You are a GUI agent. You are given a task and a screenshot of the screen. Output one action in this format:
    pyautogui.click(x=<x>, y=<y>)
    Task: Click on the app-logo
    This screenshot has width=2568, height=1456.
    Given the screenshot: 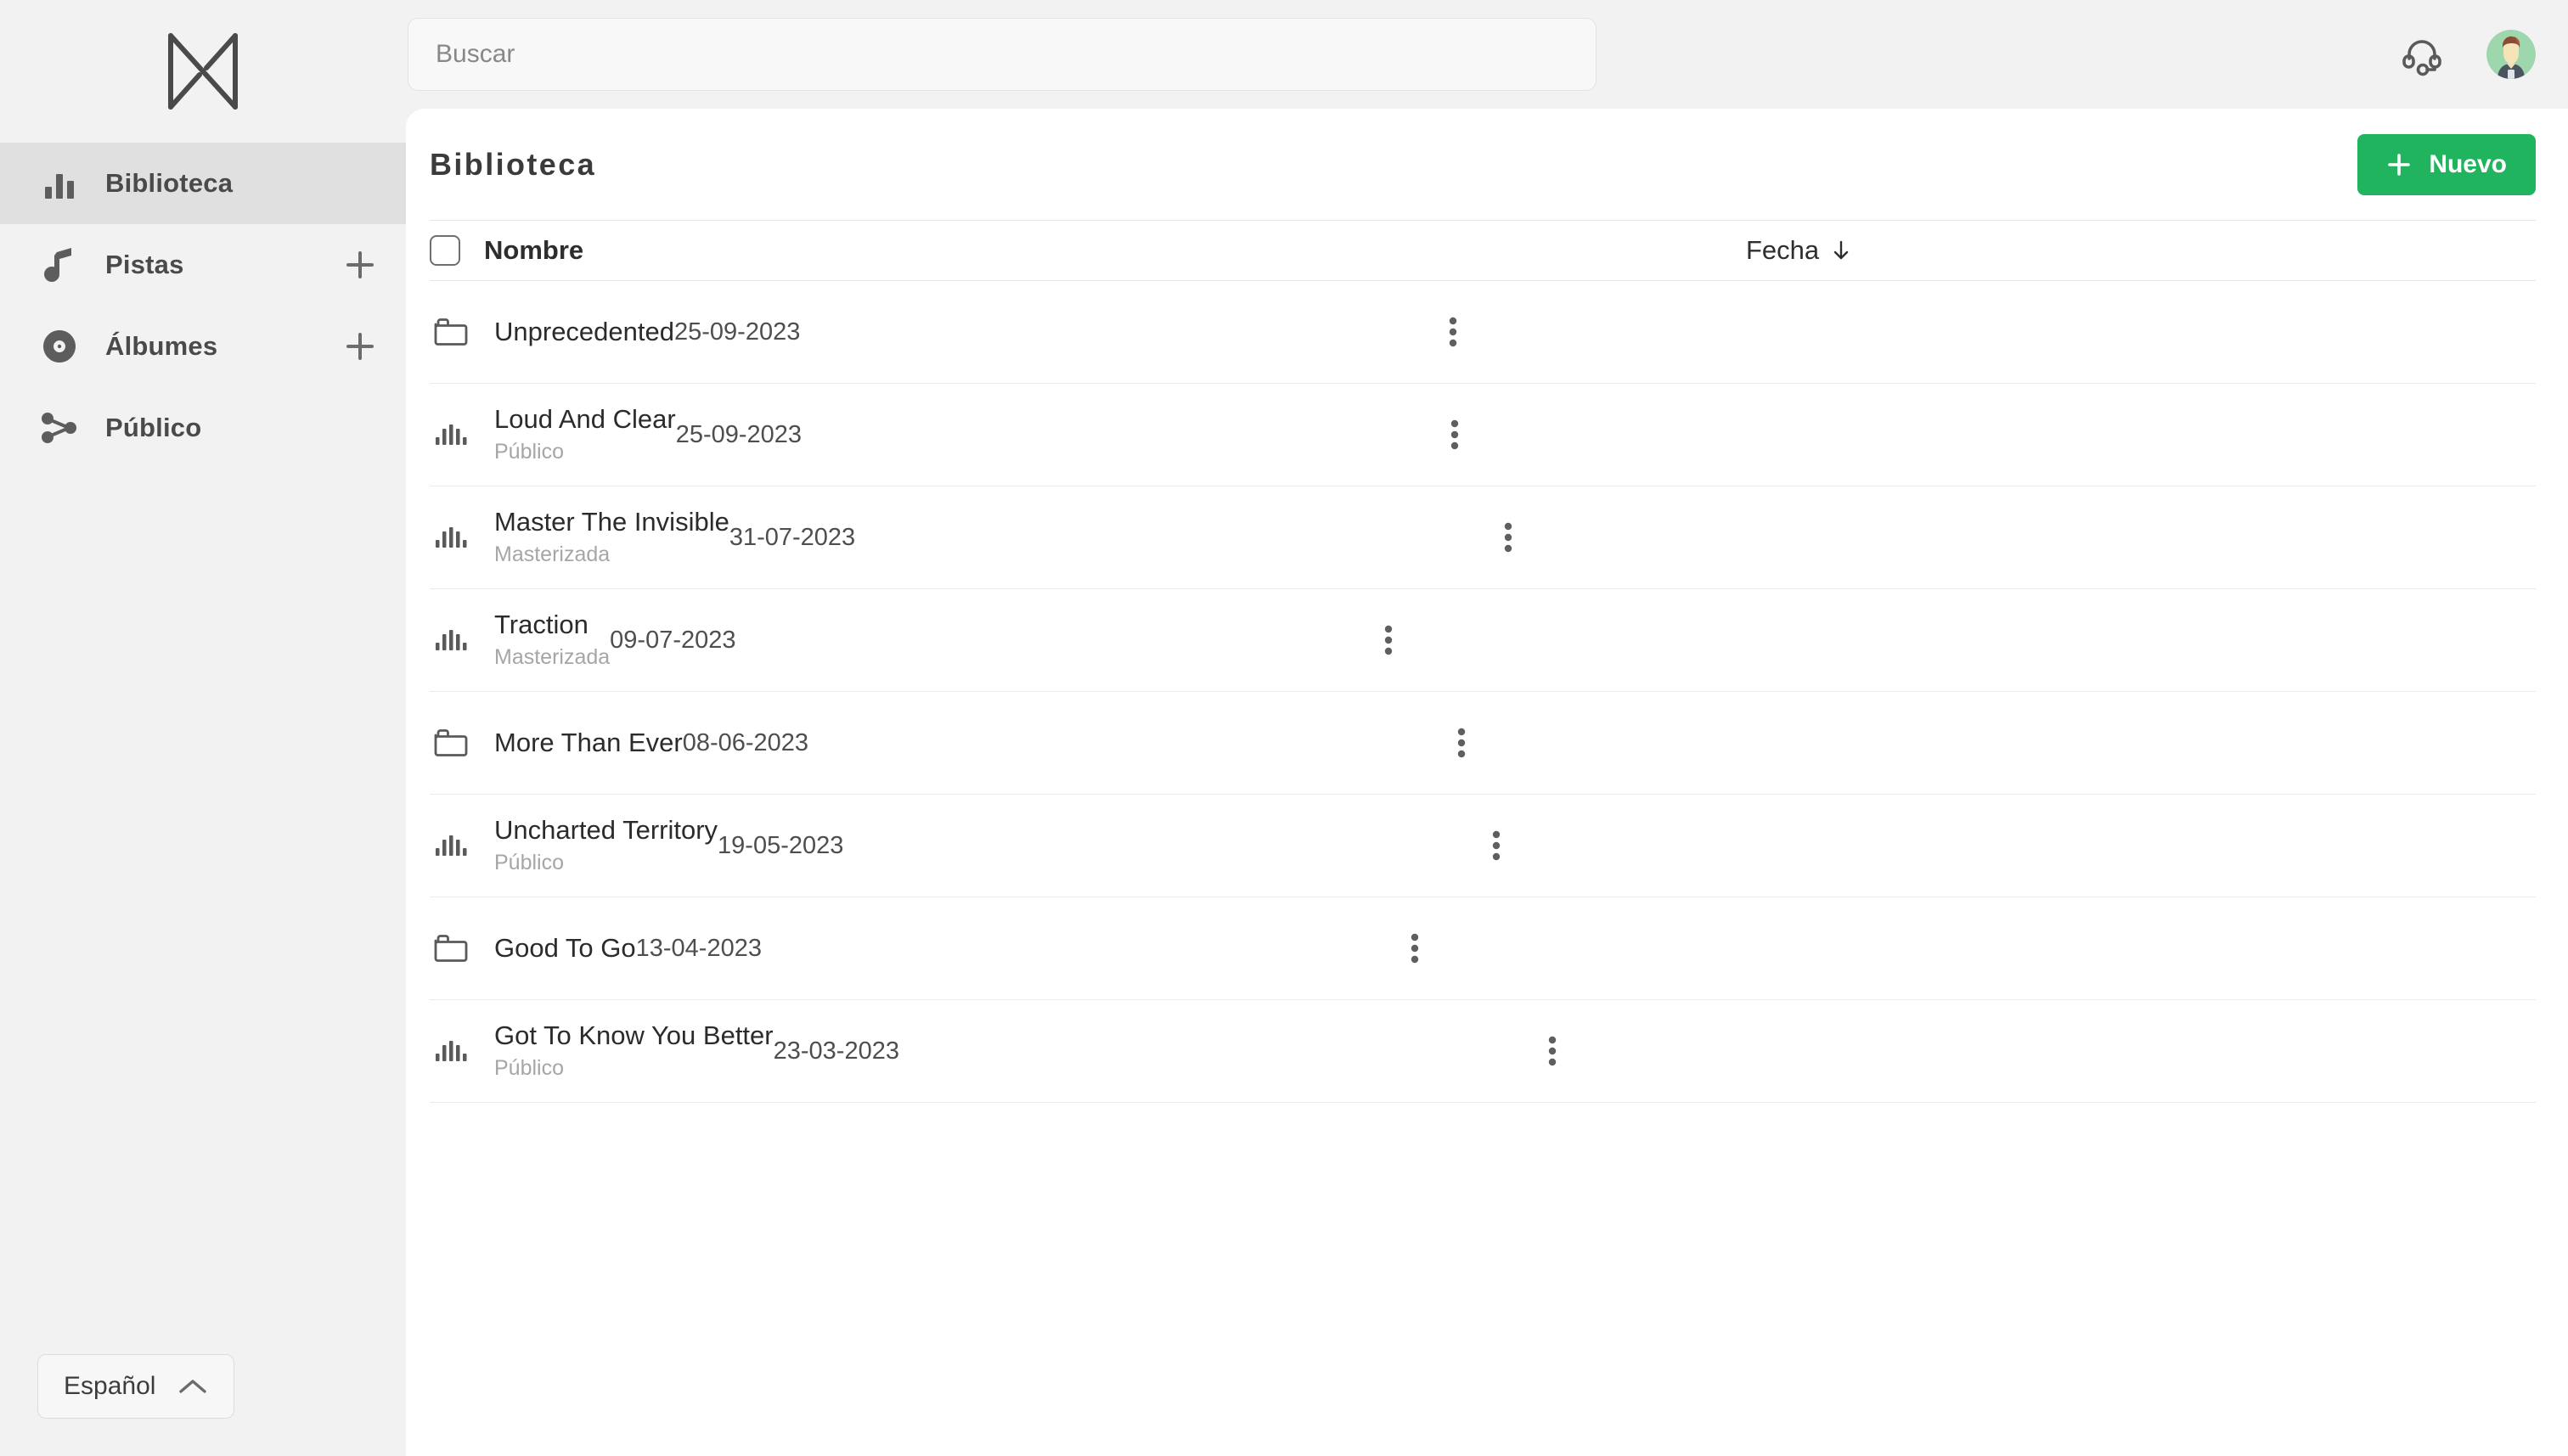 What is the action you would take?
    pyautogui.click(x=203, y=71)
    